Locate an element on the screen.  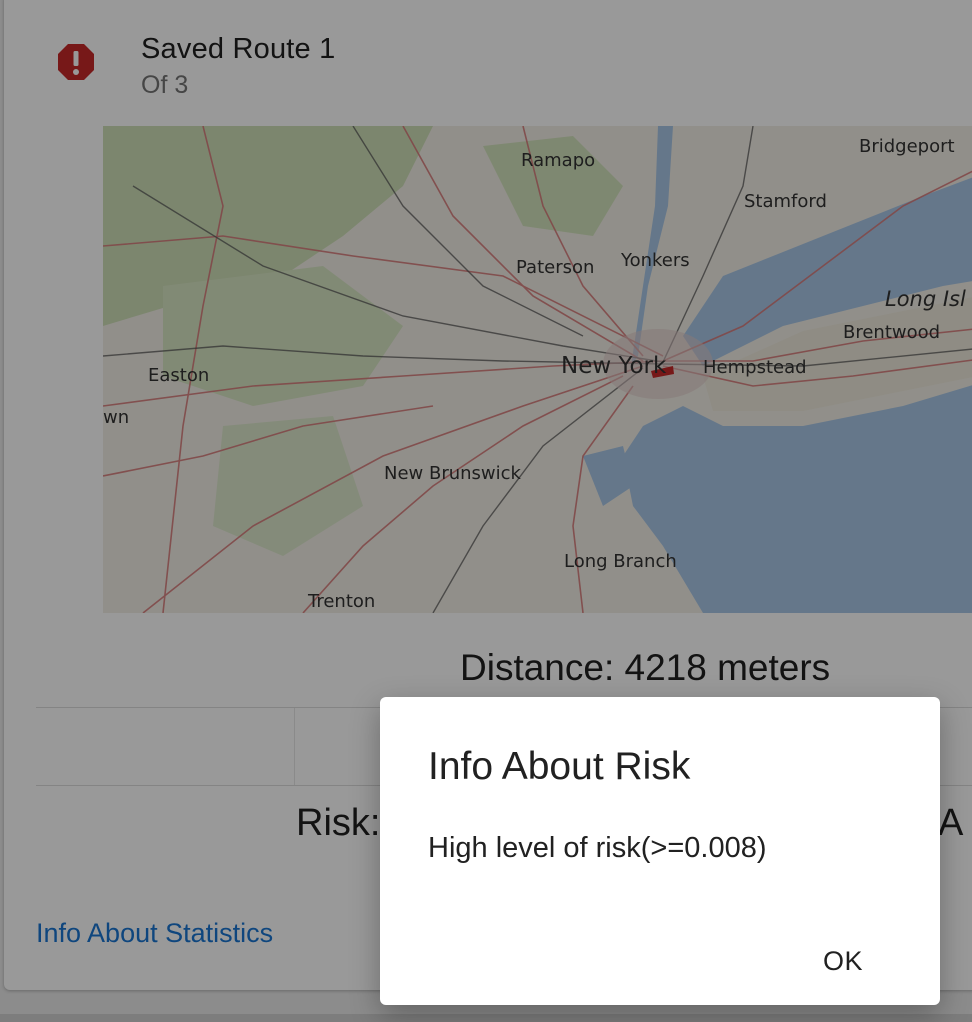
dialog-body: High level of risk(>=0.008) is located at coordinates (597, 848).